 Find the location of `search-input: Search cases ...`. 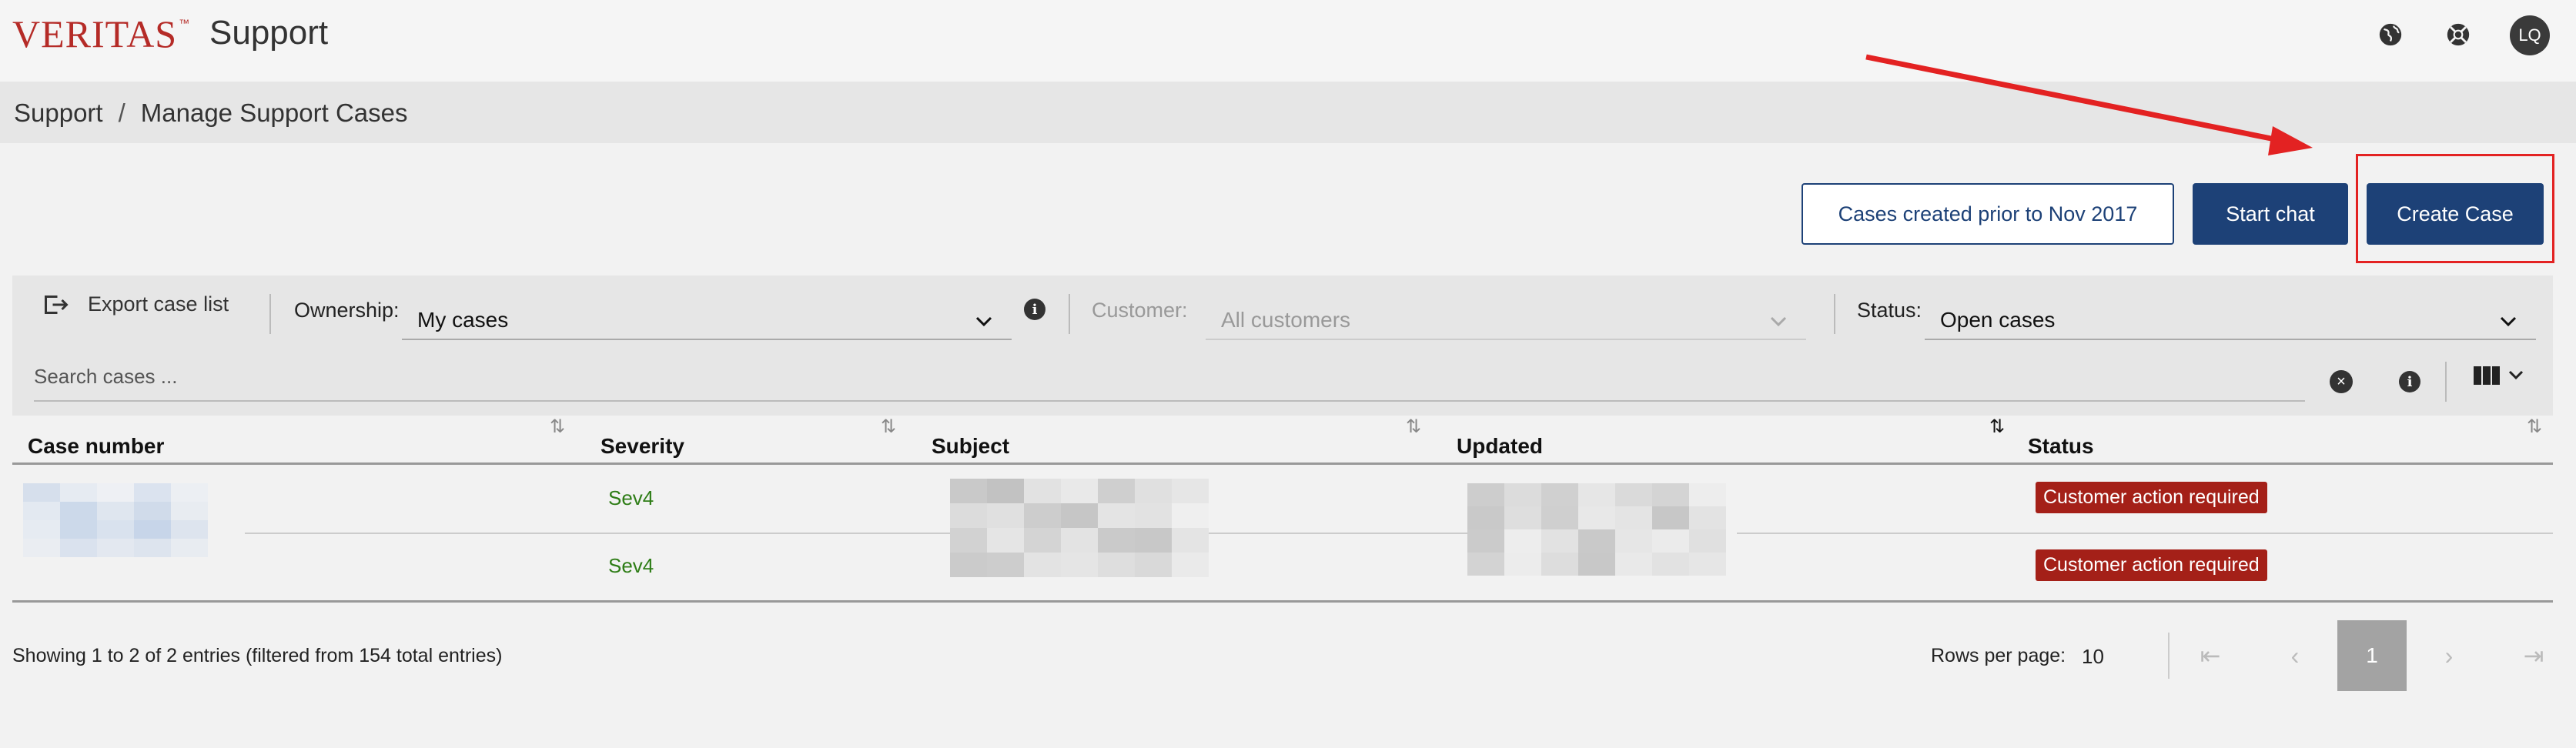

search-input: Search cases ... is located at coordinates (1170, 377).